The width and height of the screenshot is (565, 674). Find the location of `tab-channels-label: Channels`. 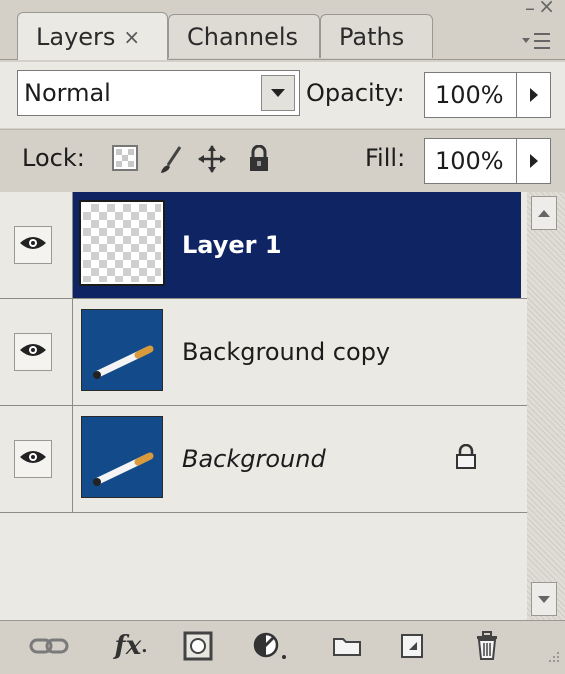

tab-channels-label: Channels is located at coordinates (243, 36).